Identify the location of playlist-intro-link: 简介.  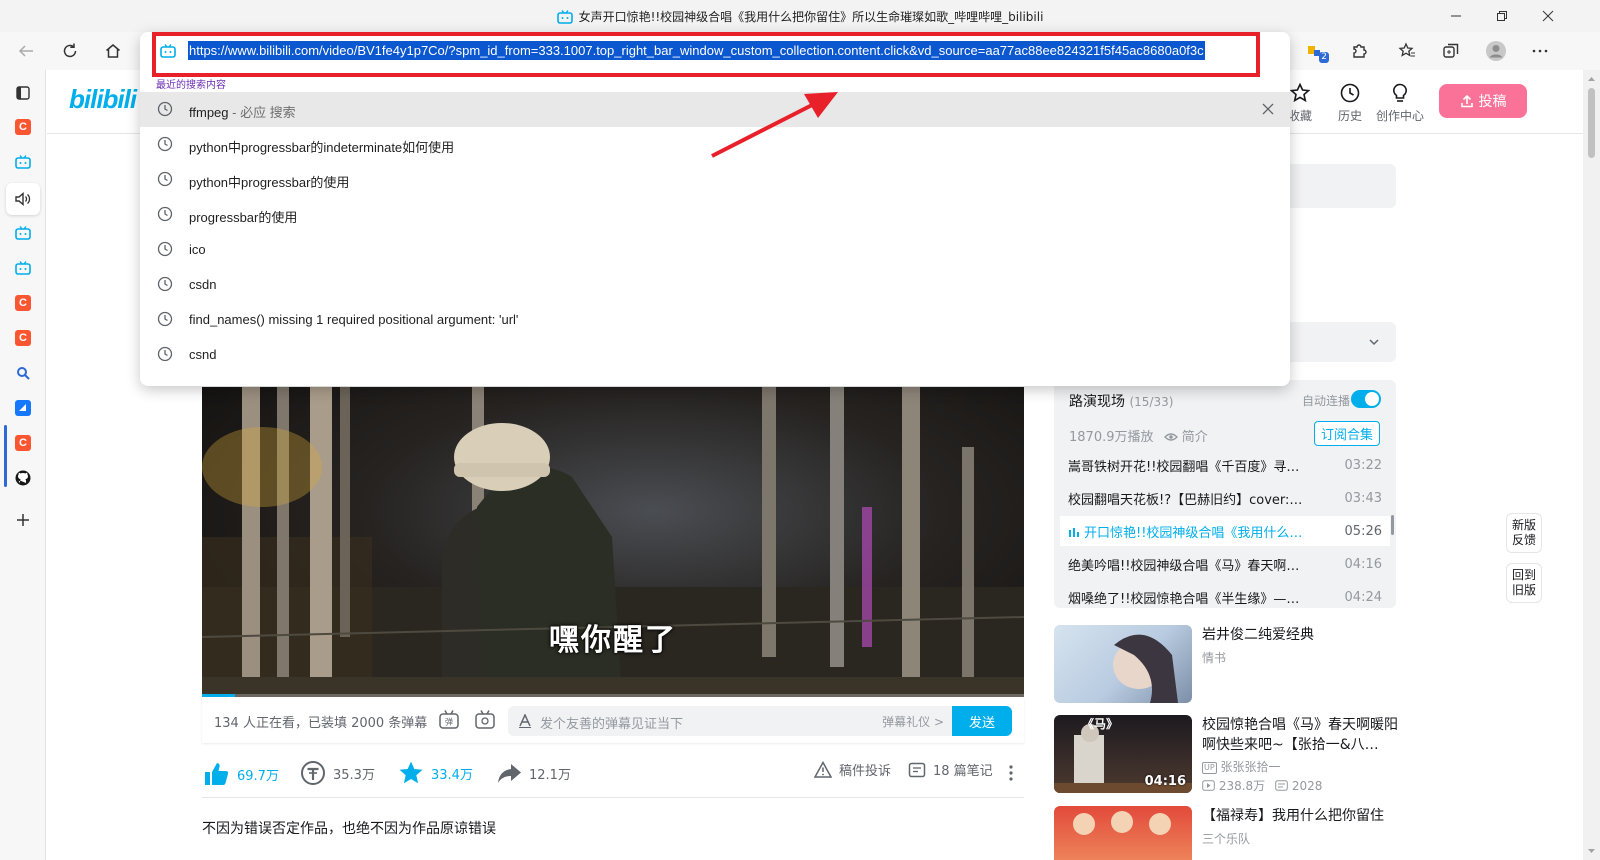
(1195, 437).